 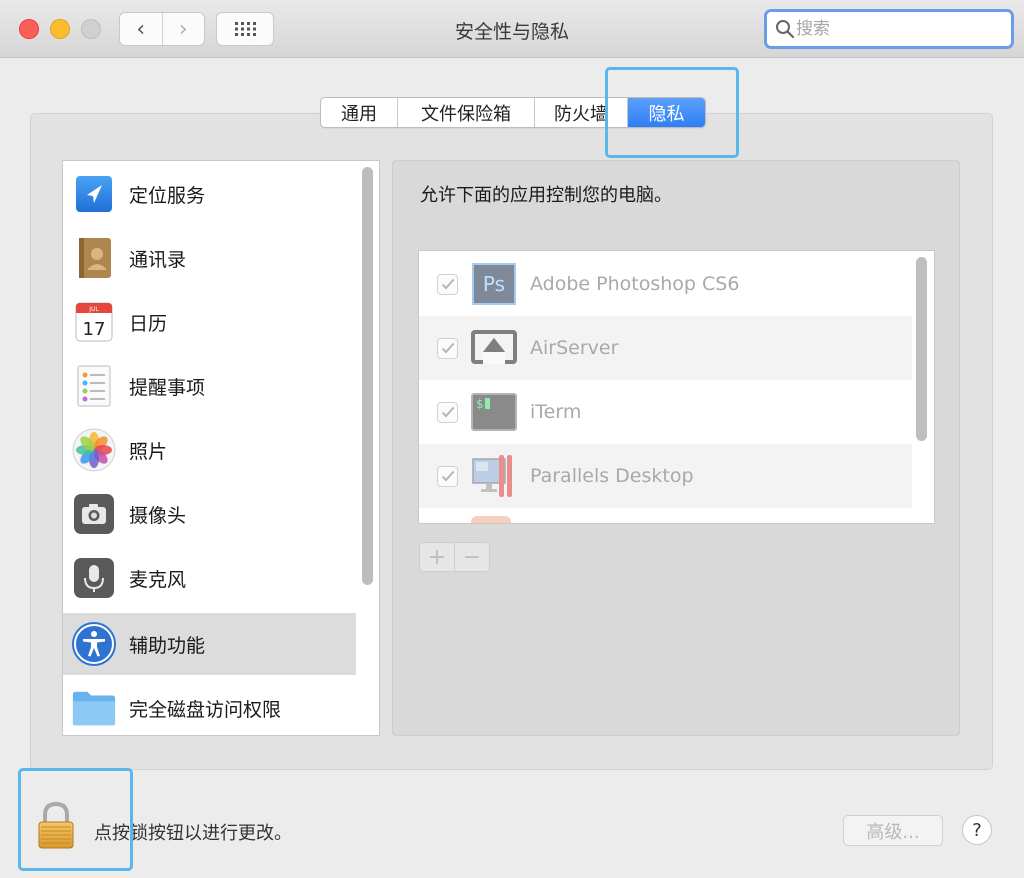 What do you see at coordinates (896, 29) in the screenshot?
I see `search-input` at bounding box center [896, 29].